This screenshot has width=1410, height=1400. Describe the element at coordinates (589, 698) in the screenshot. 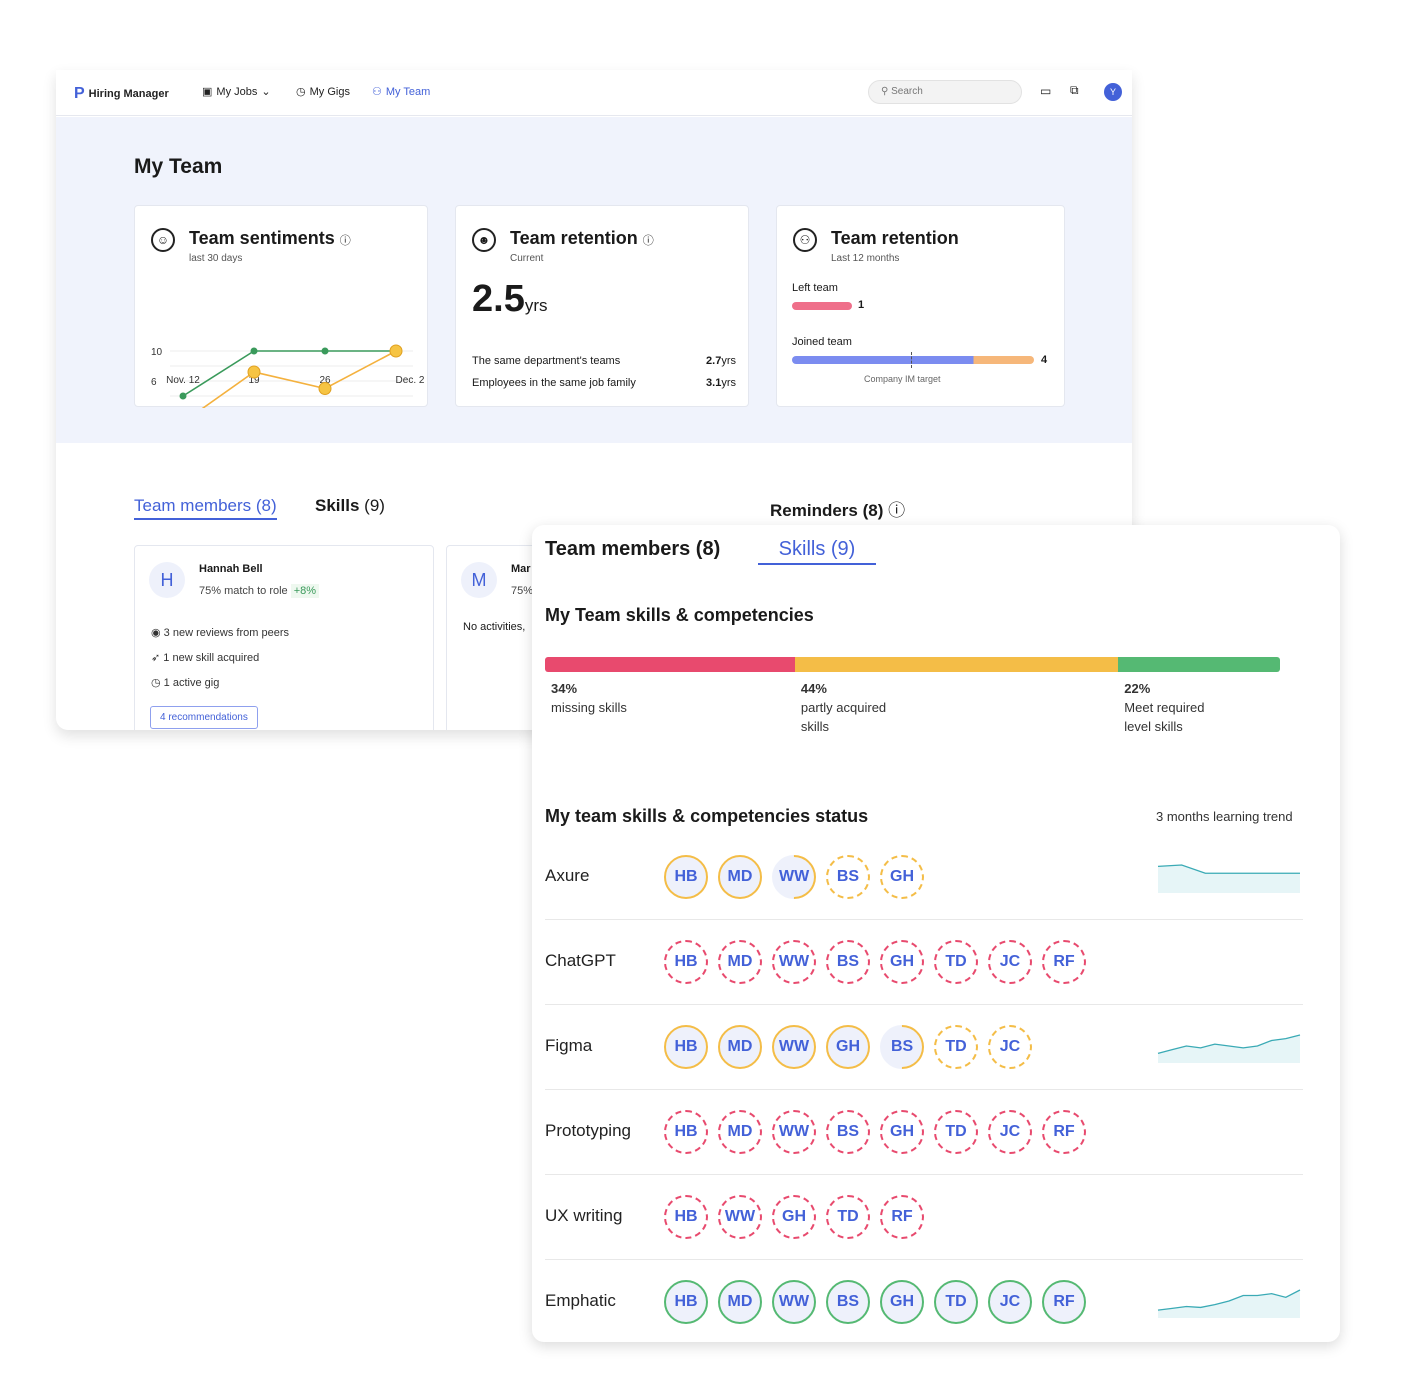

I see `segment-label: 34% missing skills` at that location.